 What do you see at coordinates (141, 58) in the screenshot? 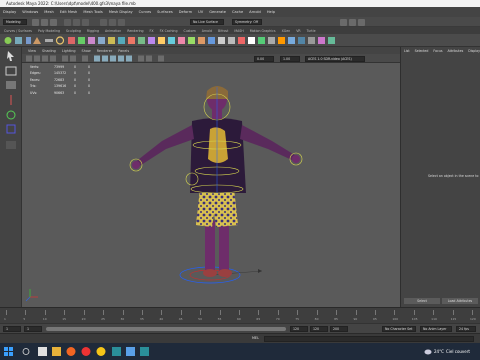
I see `xray-toggle-icon` at bounding box center [141, 58].